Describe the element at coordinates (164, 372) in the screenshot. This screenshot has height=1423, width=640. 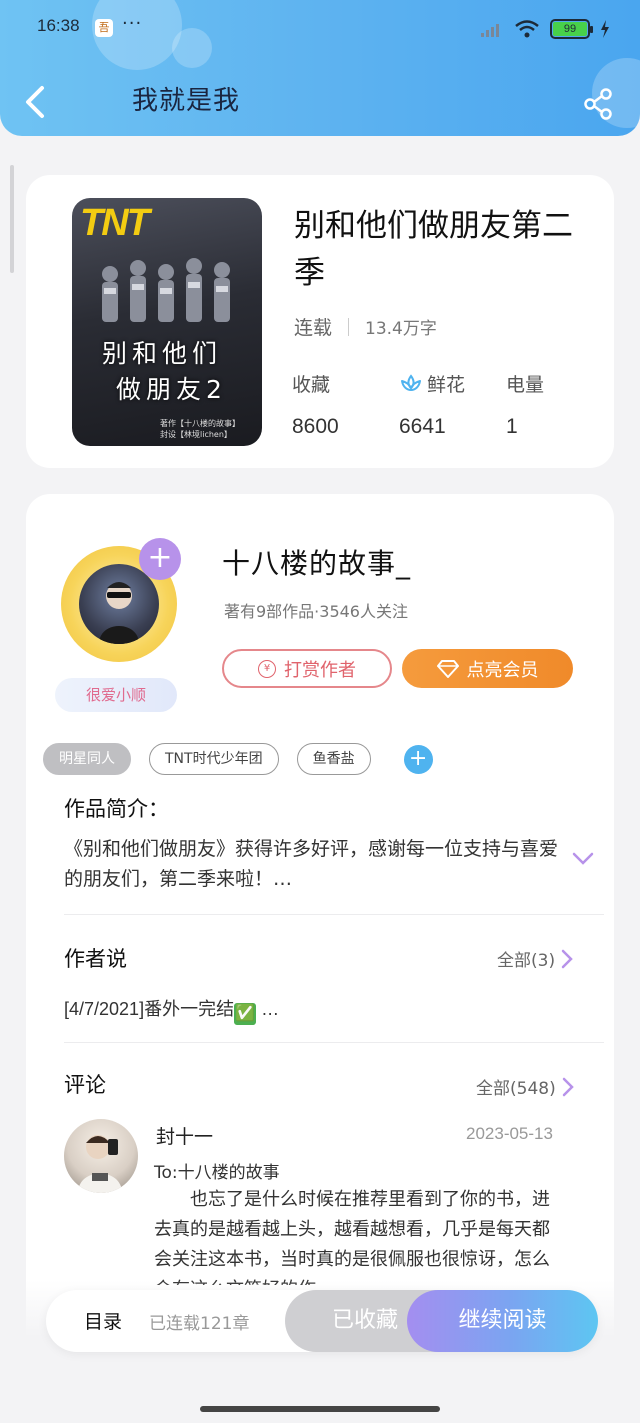
I see `cover-title: 别和他们 做朋友2` at that location.